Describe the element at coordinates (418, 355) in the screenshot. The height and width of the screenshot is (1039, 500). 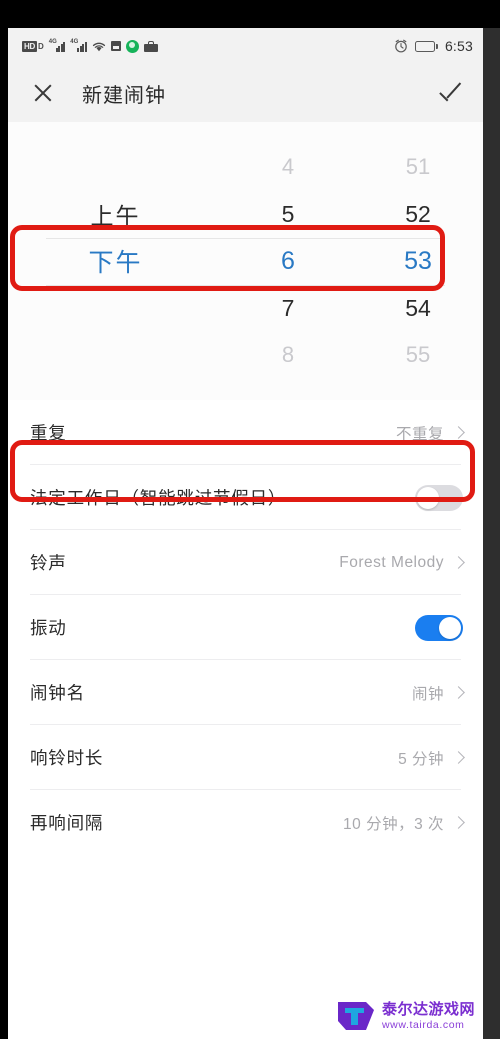
I see `picker-minute-4: 55` at that location.